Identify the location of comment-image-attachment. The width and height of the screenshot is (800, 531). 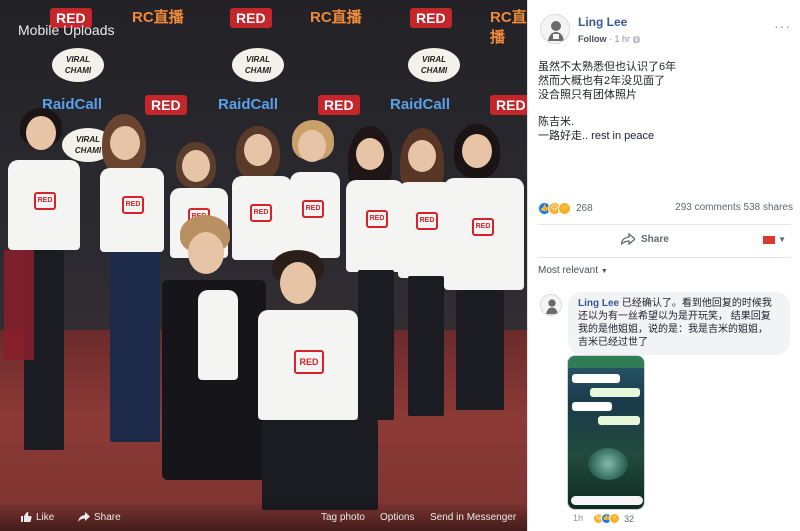
(606, 432).